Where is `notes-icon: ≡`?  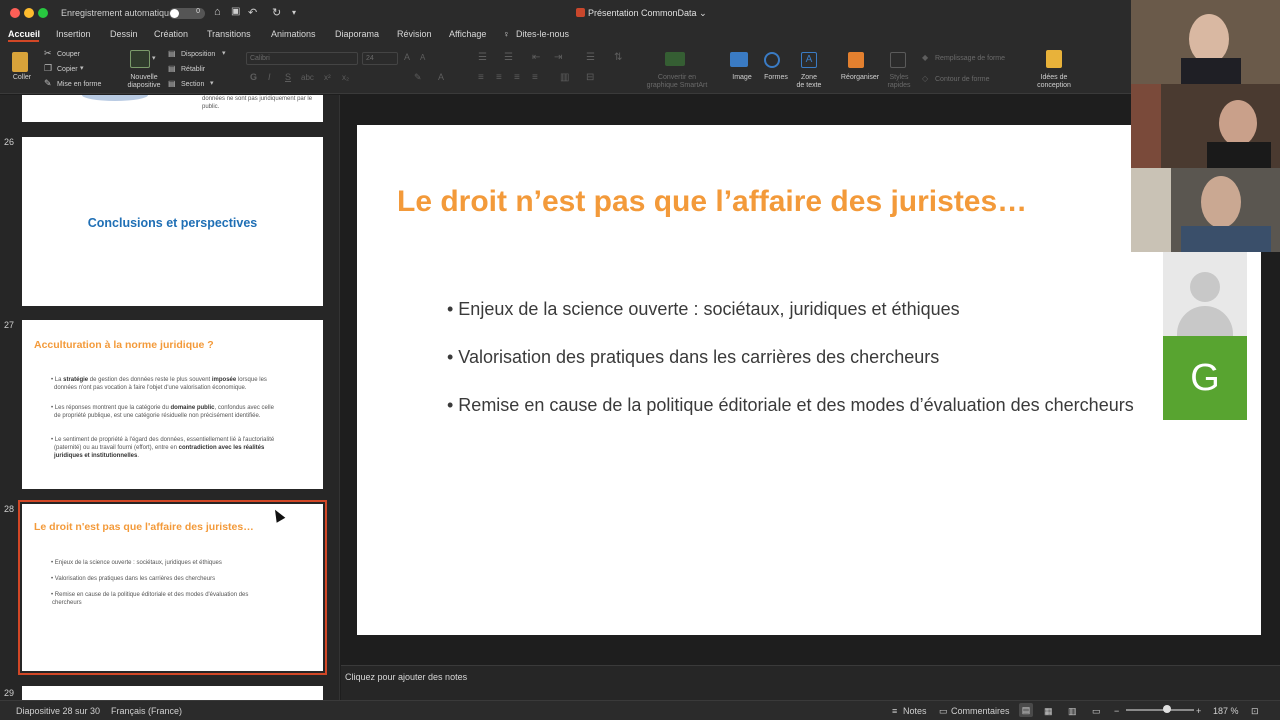
notes-icon: ≡ is located at coordinates (894, 711).